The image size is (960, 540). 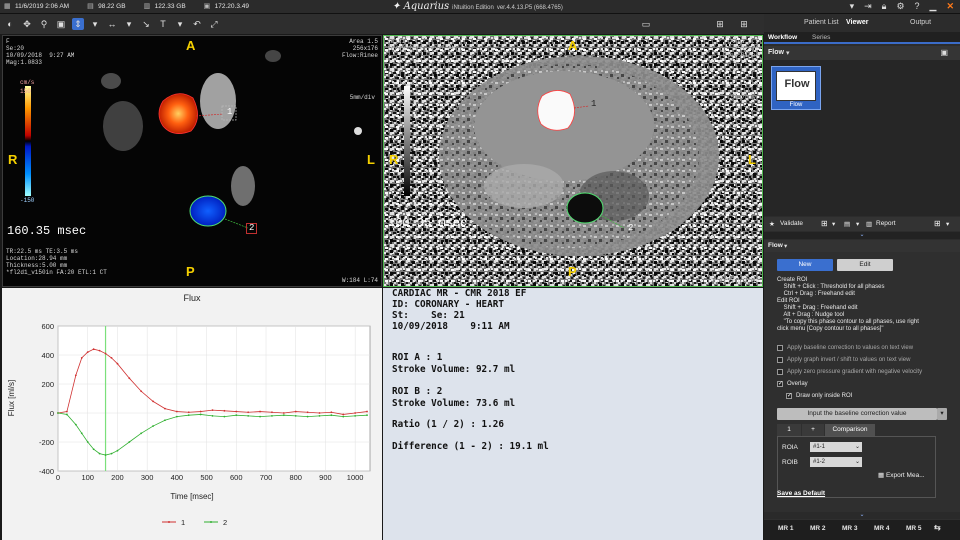 What do you see at coordinates (937, 527) in the screenshot?
I see `swap-icon: ⇆` at bounding box center [937, 527].